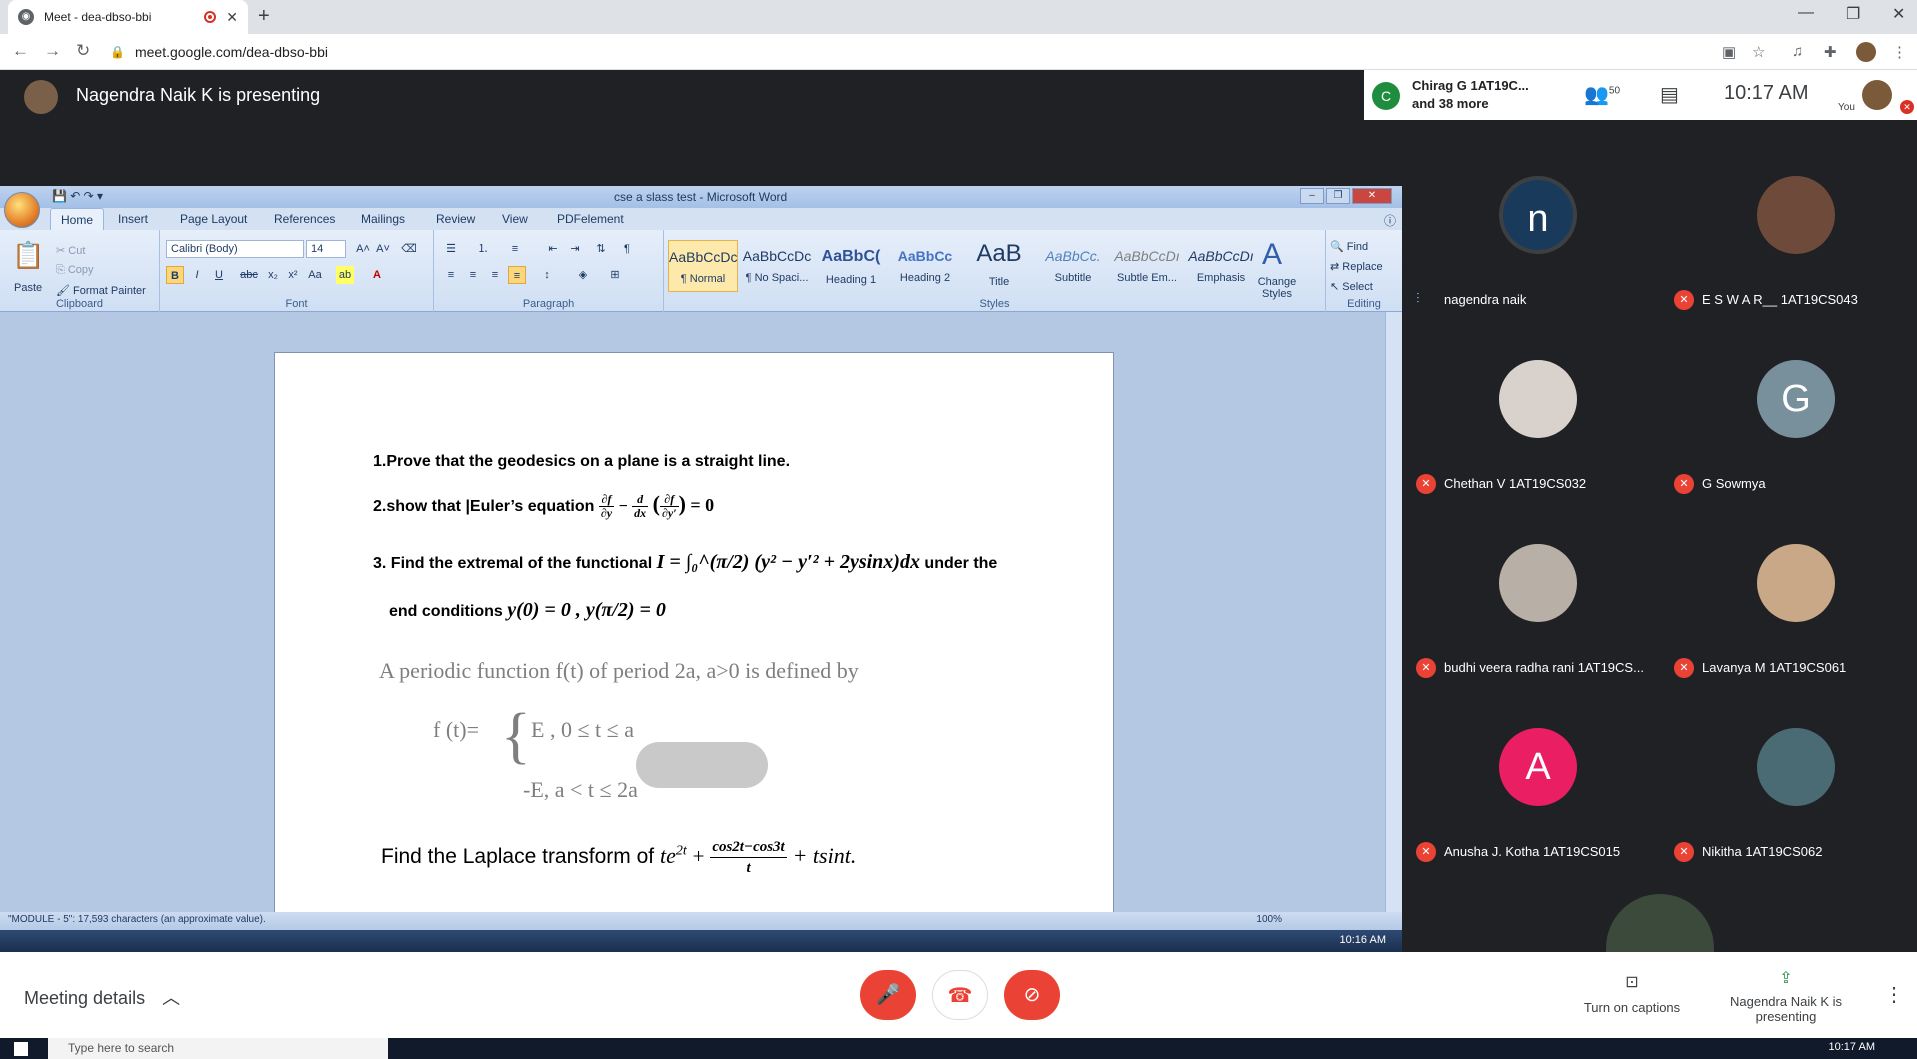  I want to click on help-icon: ⓘ, so click(1390, 220).